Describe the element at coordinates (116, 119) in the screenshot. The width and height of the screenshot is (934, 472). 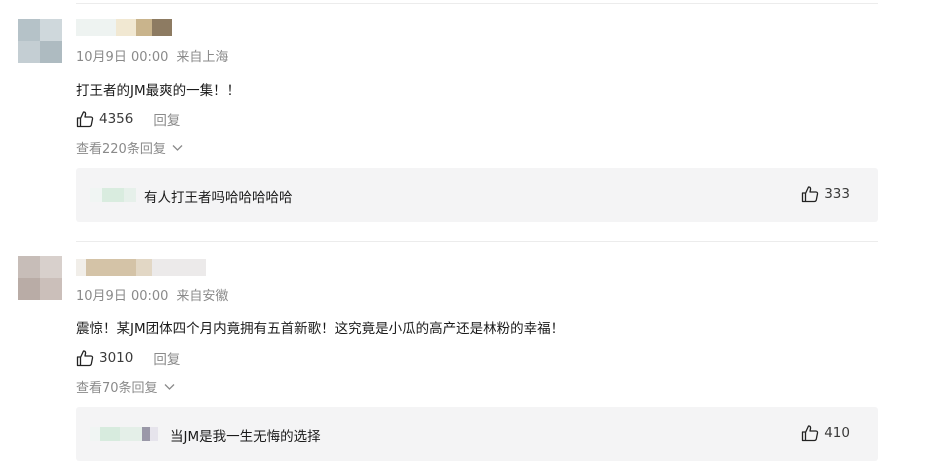
I see `like-count: 4356` at that location.